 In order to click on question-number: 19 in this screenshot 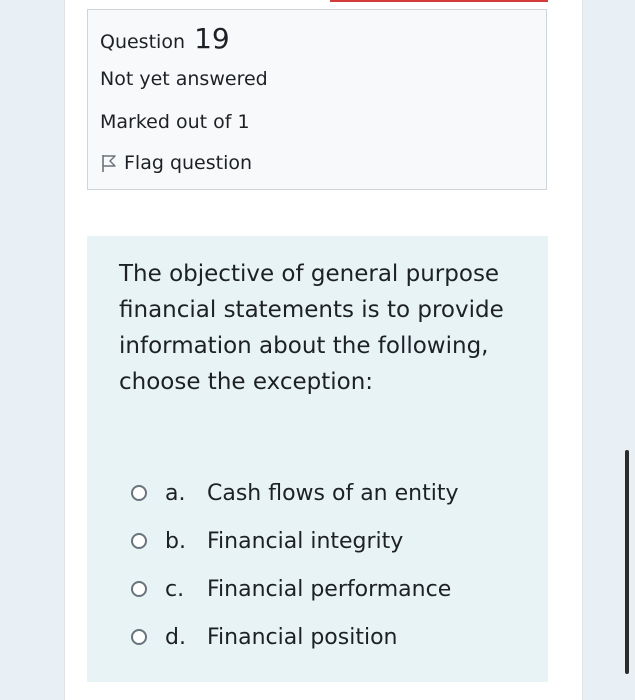, I will do `click(212, 38)`.